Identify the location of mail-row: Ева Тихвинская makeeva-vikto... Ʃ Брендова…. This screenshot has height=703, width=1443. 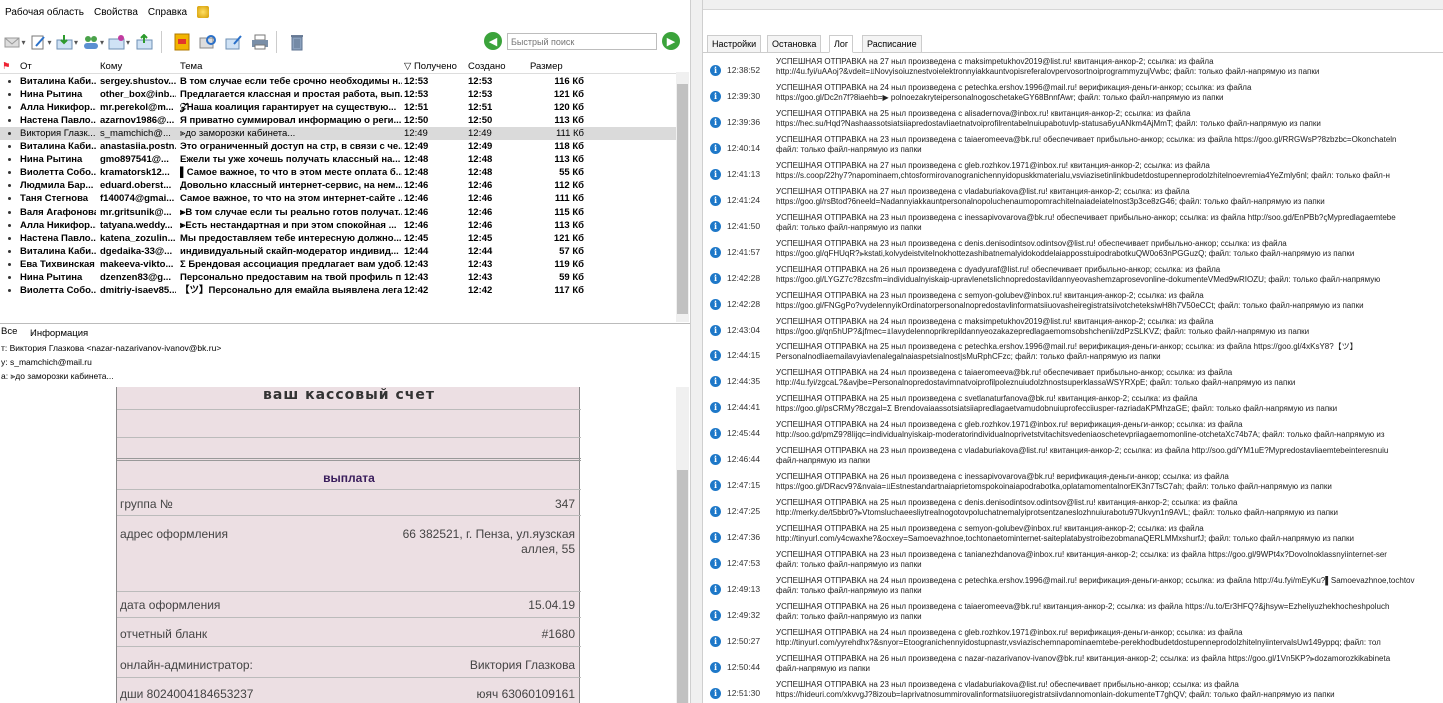
(338, 264).